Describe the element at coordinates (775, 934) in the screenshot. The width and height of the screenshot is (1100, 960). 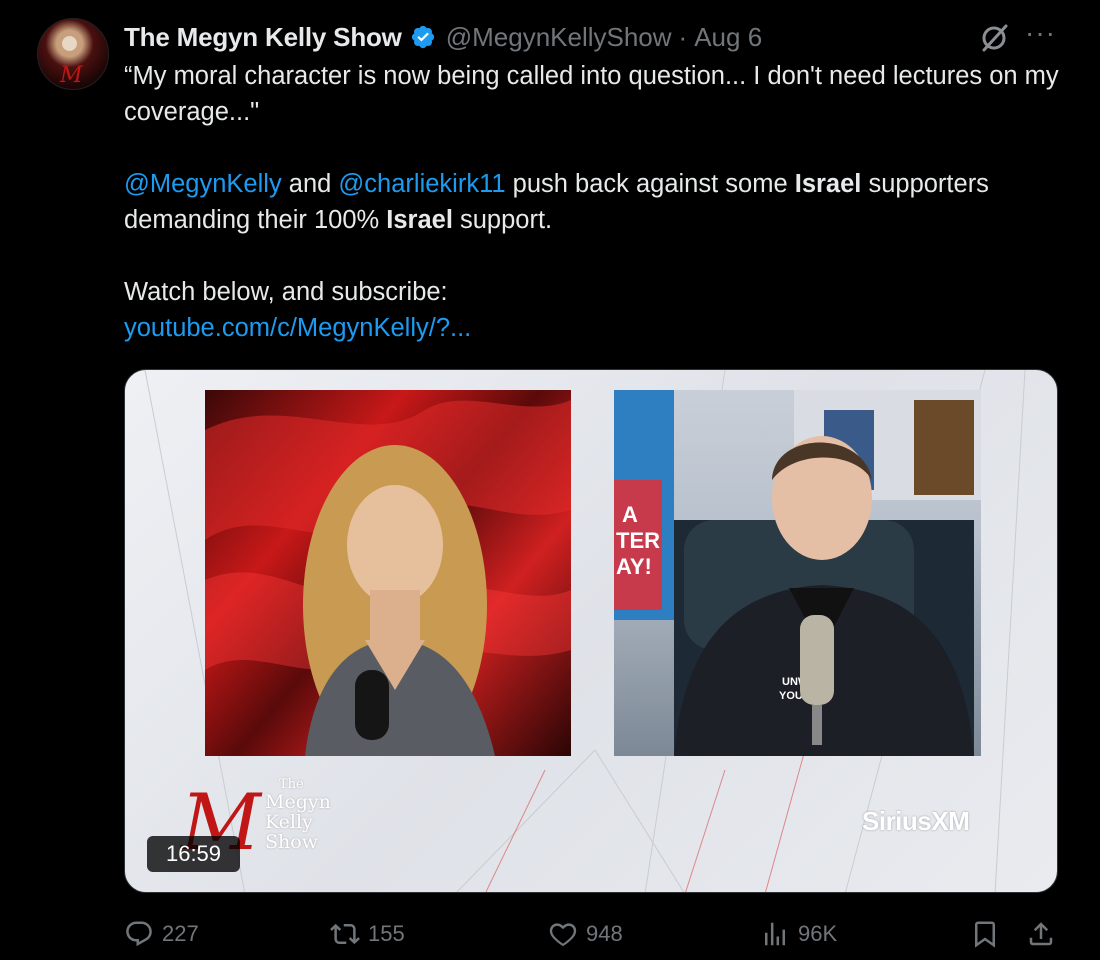
I see `views-icon` at that location.